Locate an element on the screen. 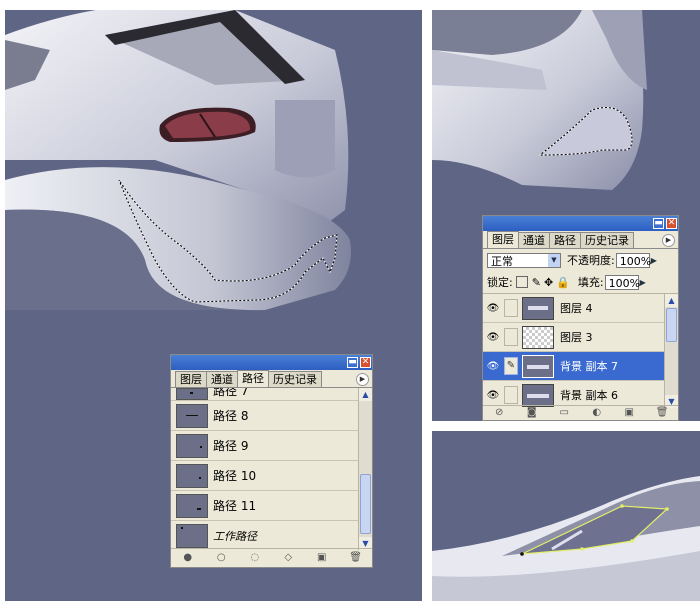 This screenshot has height=609, width=700. layer-row-3: 👁 图层 3 is located at coordinates (573, 337).